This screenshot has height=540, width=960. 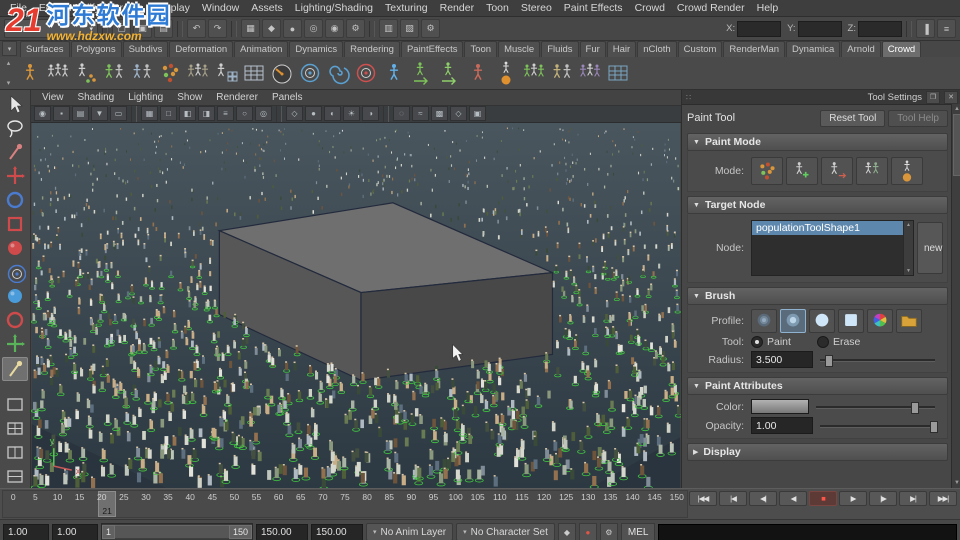 What do you see at coordinates (832, 248) in the screenshot?
I see `node-list: populationToolShape1 ▲ ▼` at bounding box center [832, 248].